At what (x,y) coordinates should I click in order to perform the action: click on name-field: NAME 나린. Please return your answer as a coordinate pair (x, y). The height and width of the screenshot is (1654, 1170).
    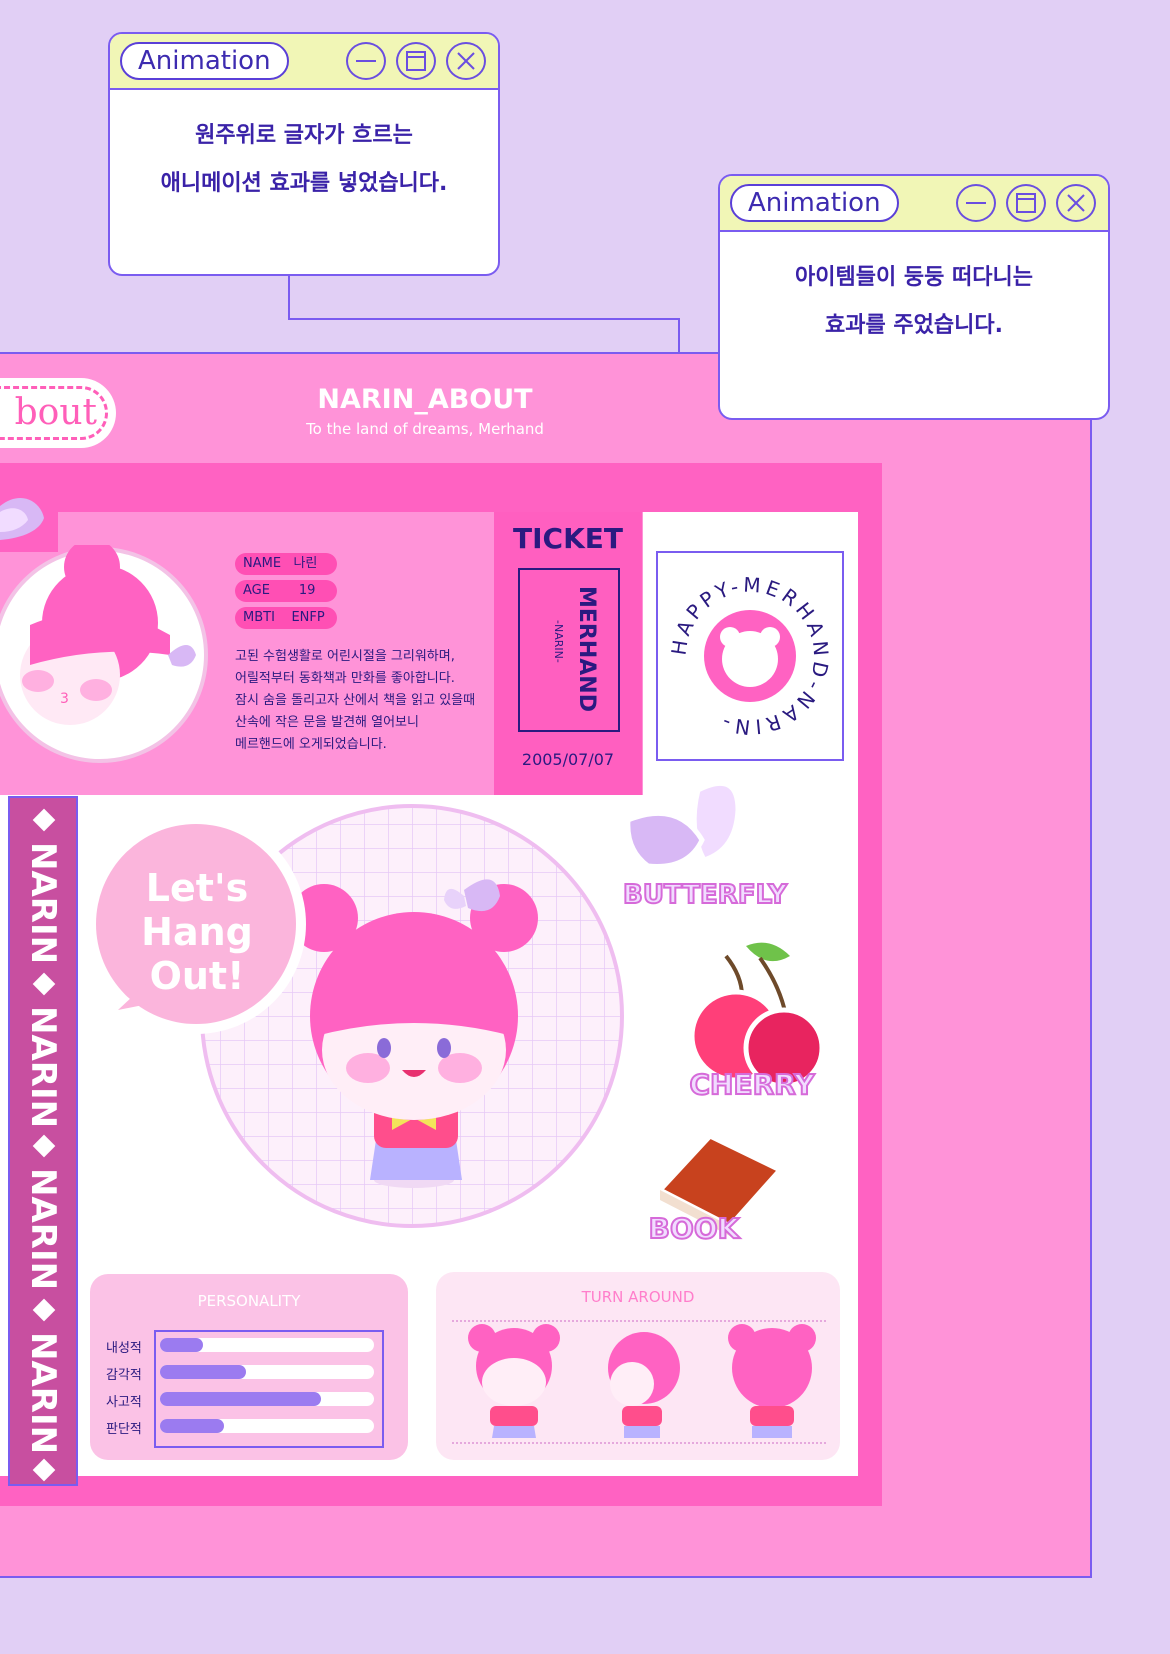
    Looking at the image, I should click on (286, 564).